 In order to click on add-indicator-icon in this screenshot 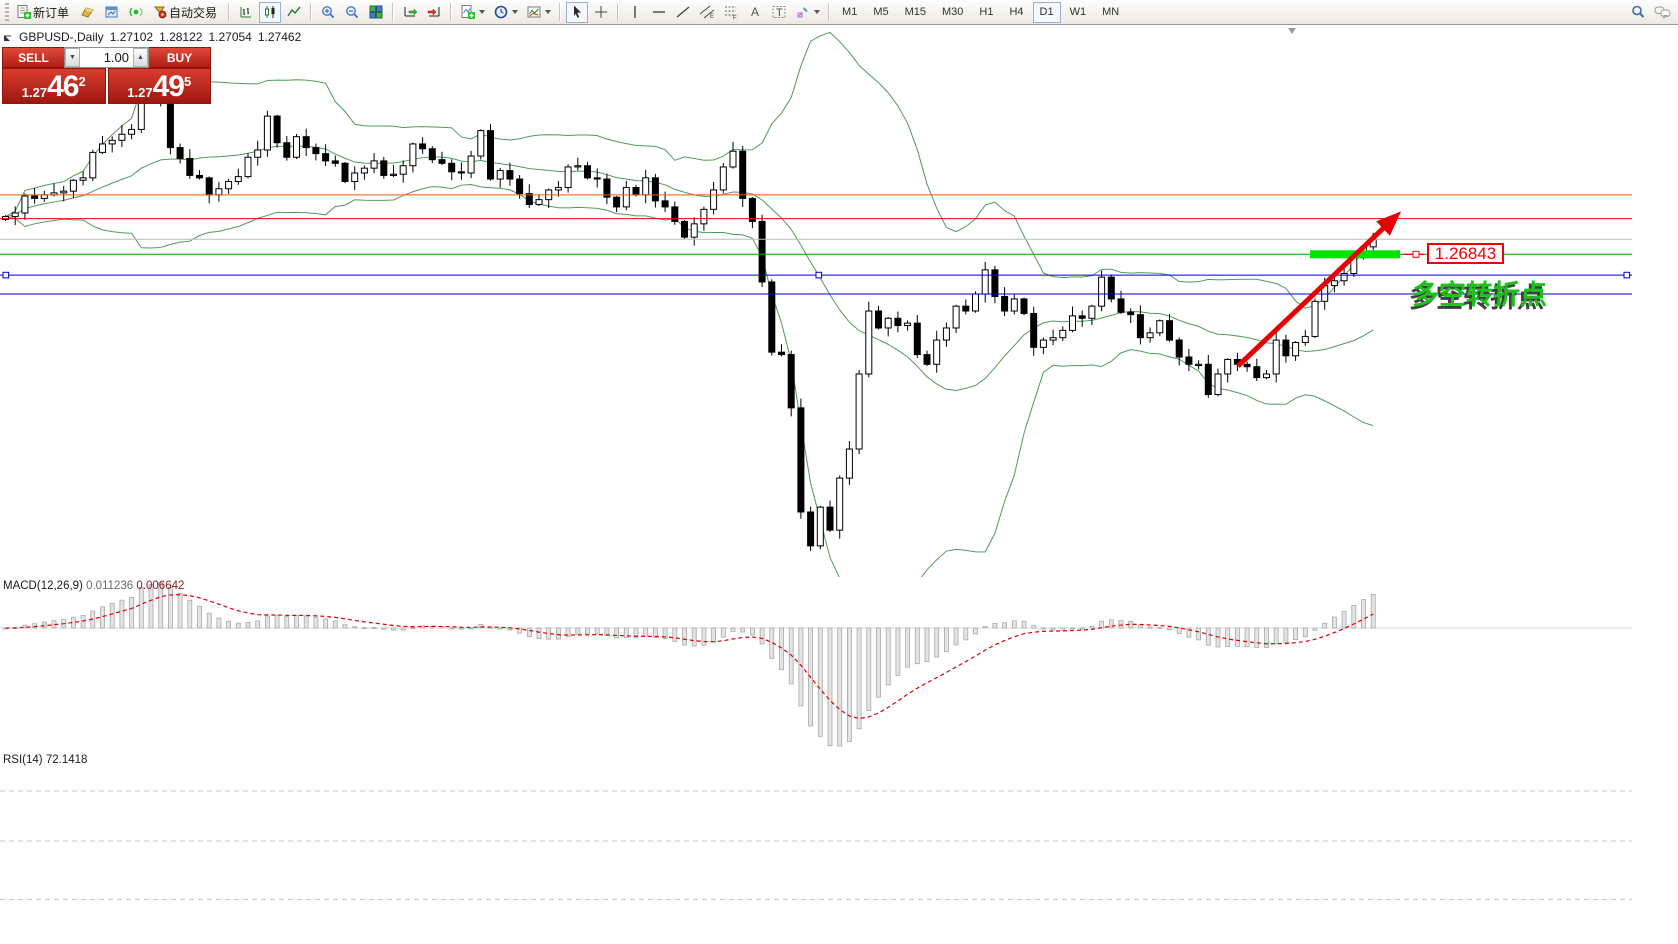, I will do `click(468, 12)`.